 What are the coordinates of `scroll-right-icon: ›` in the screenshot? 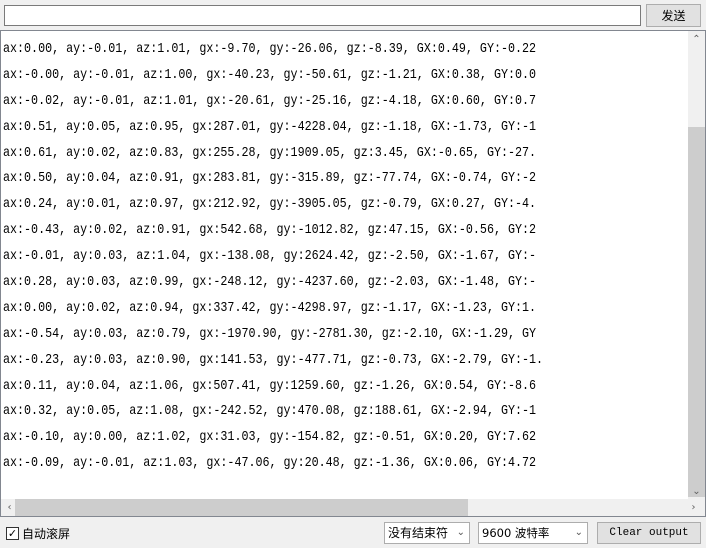 It's located at (693, 507).